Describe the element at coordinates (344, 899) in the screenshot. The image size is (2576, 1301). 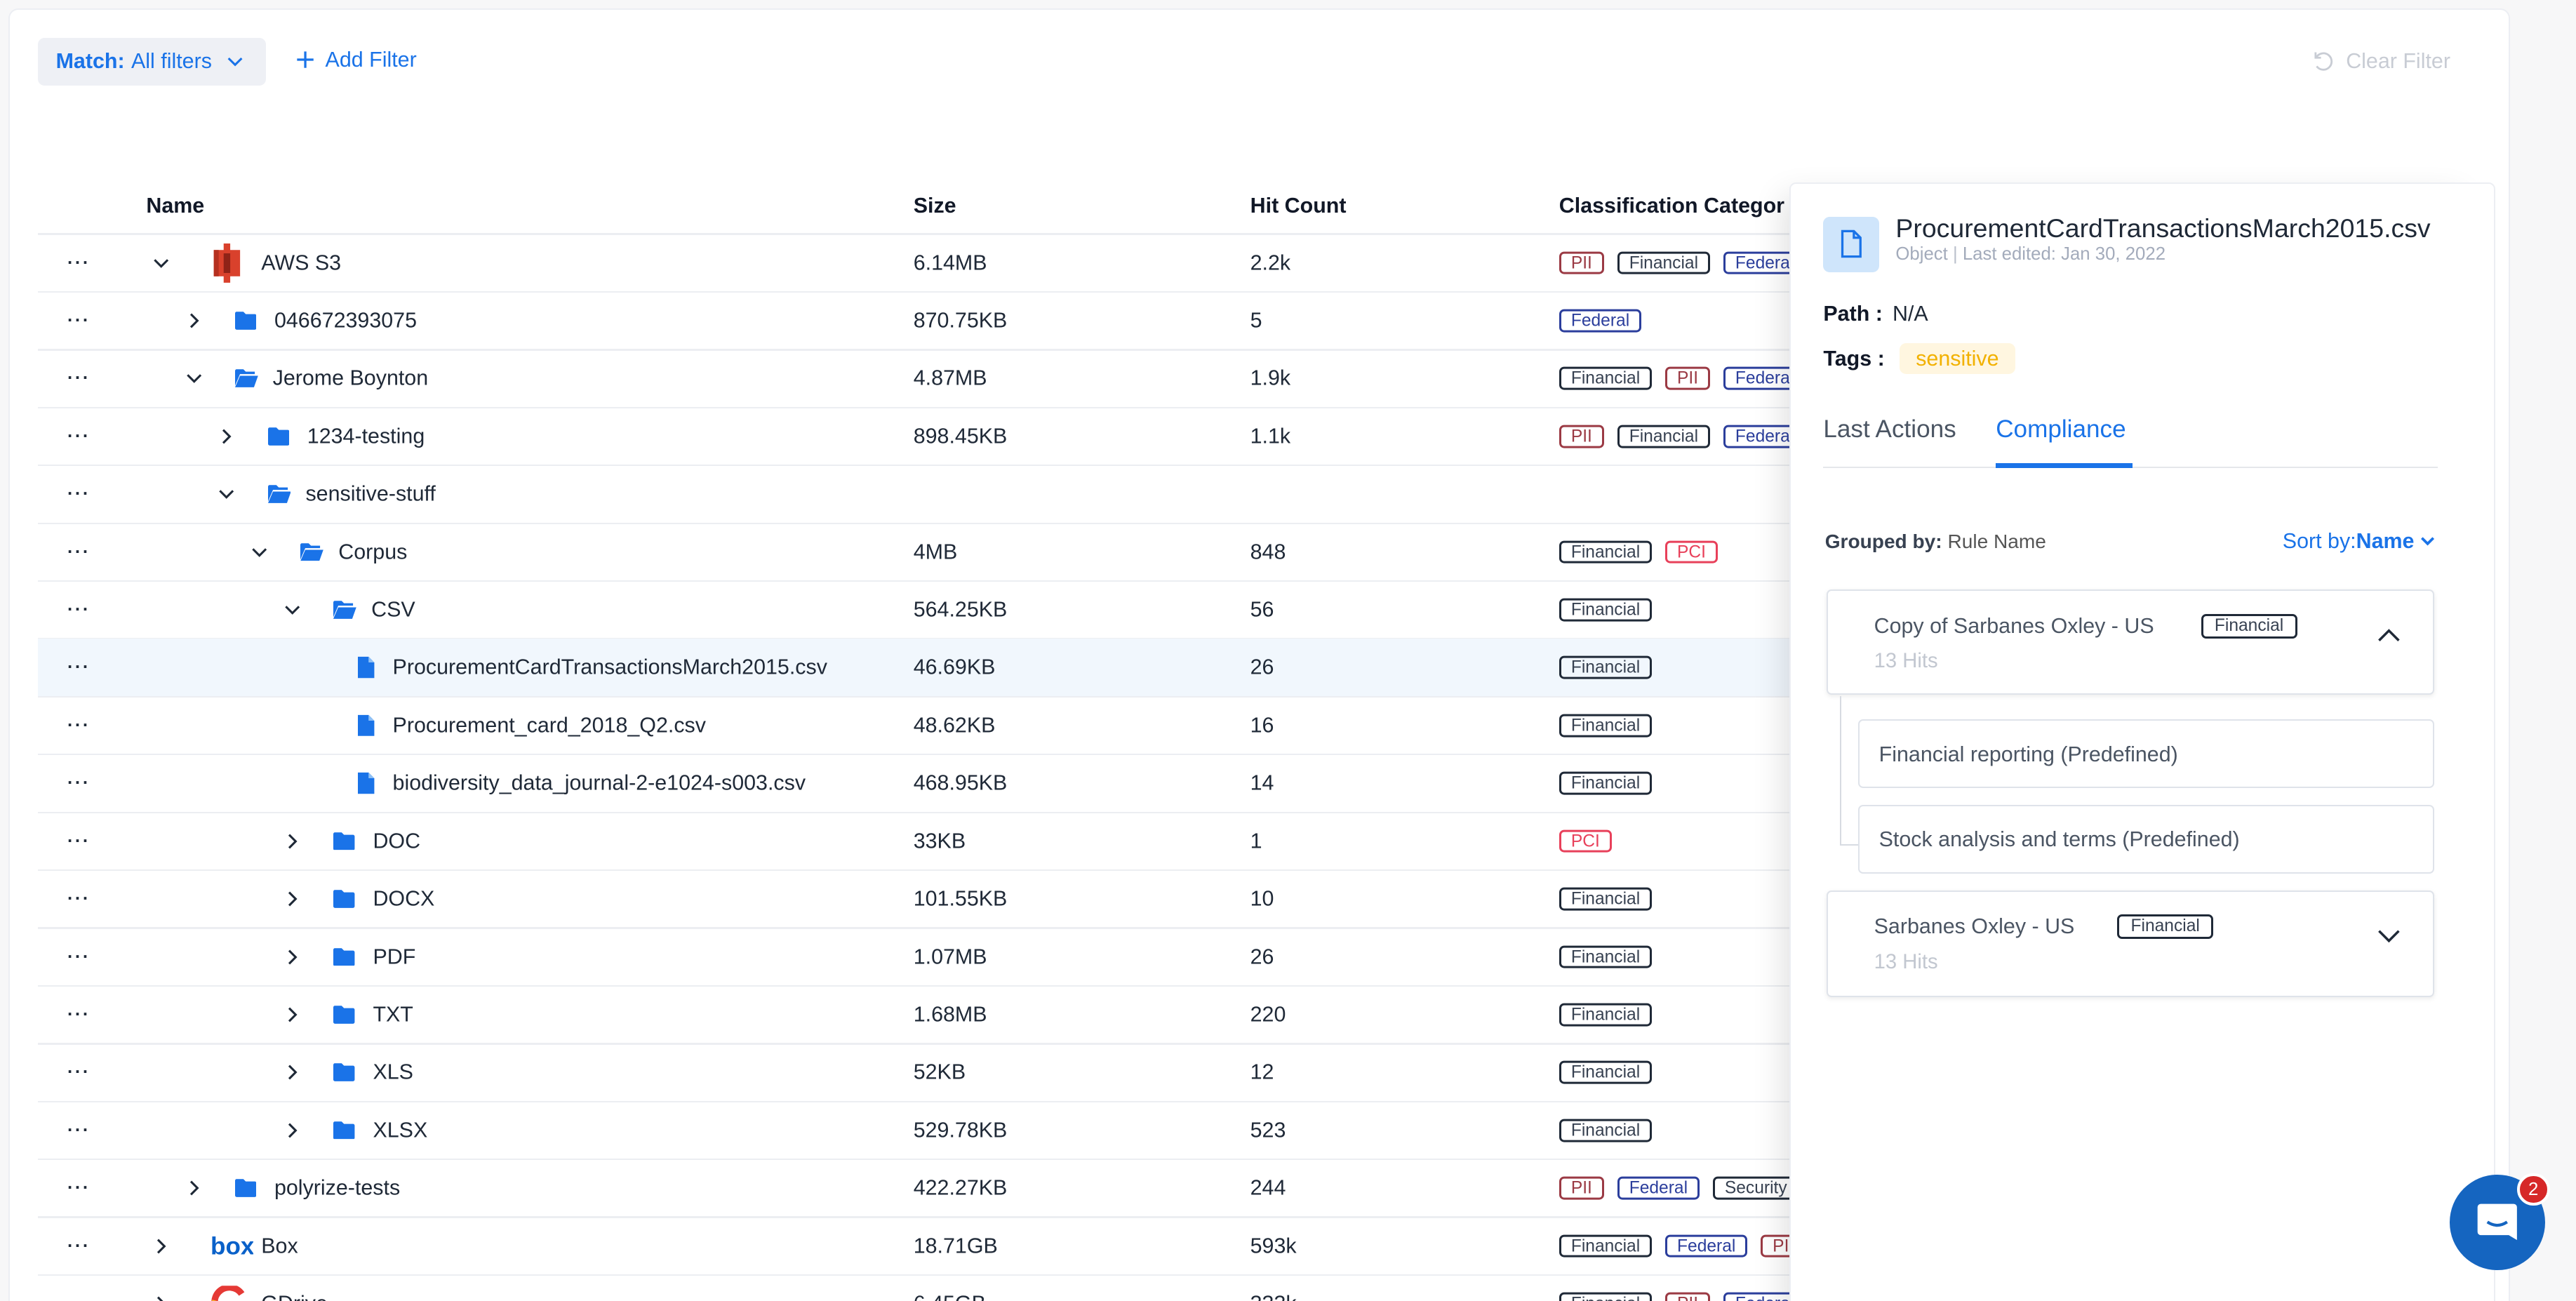
I see `folder-icon` at that location.